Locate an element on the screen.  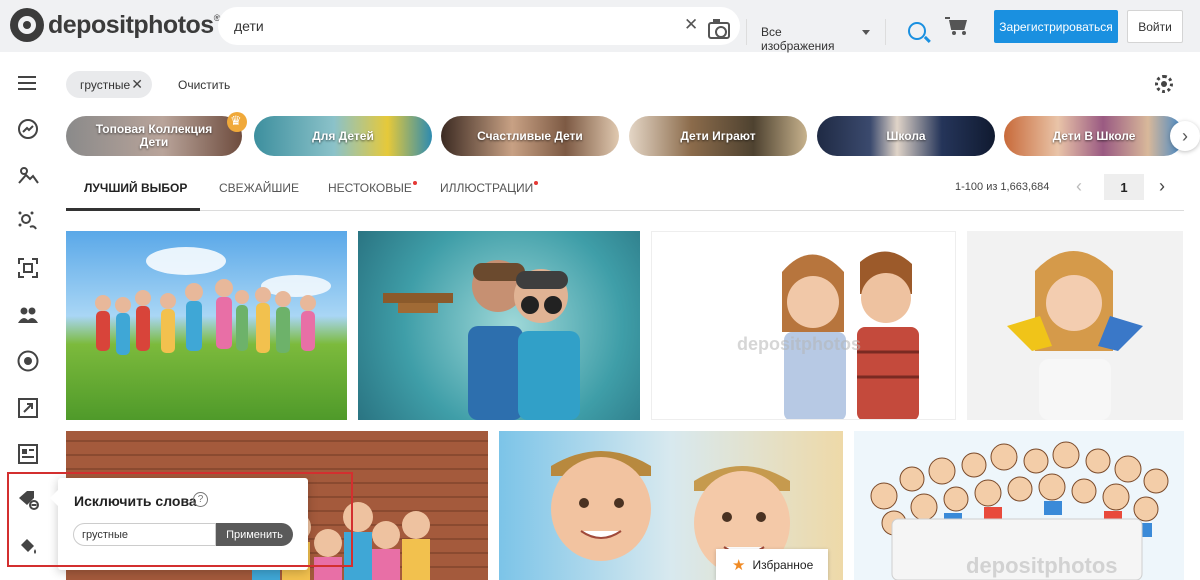
tabs-divider is located at coordinates (625, 210).